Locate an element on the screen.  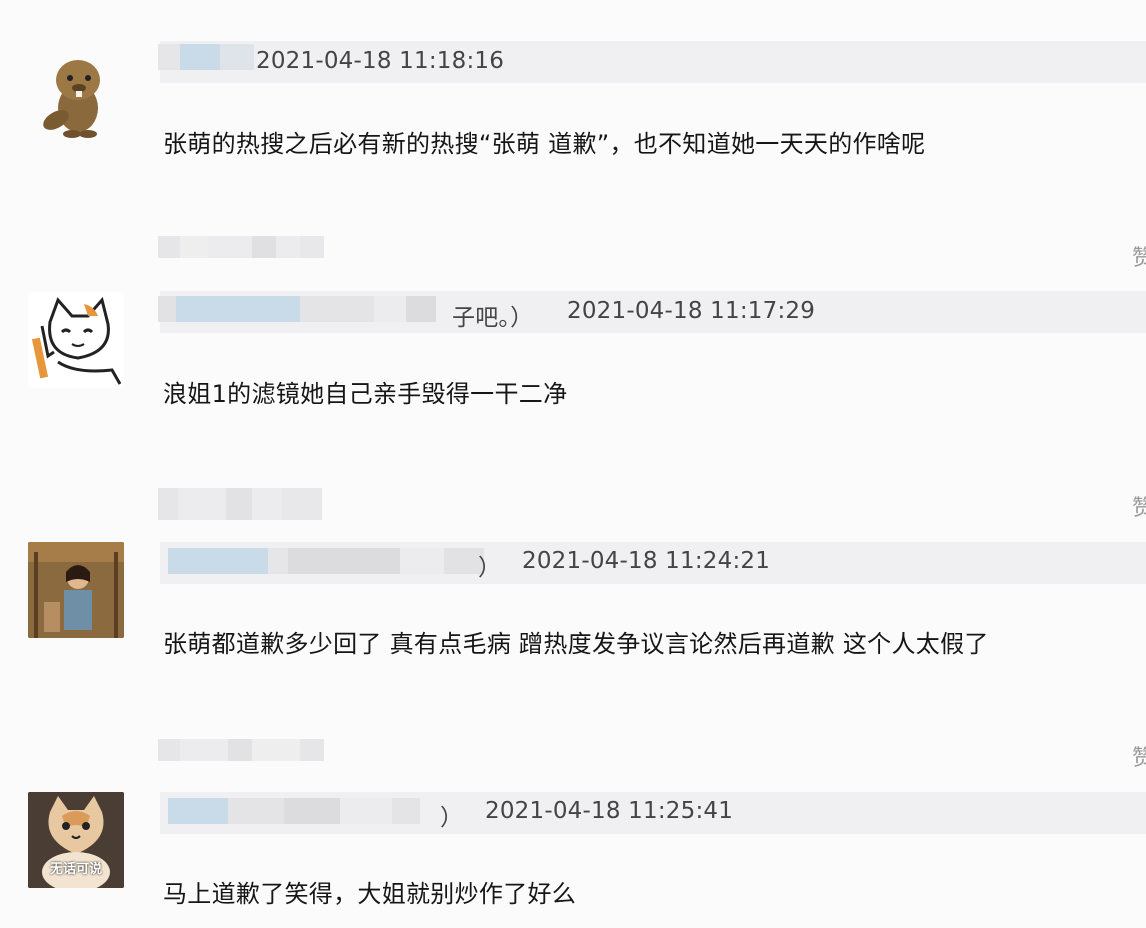
cartoon-cat-icon is located at coordinates (76, 340).